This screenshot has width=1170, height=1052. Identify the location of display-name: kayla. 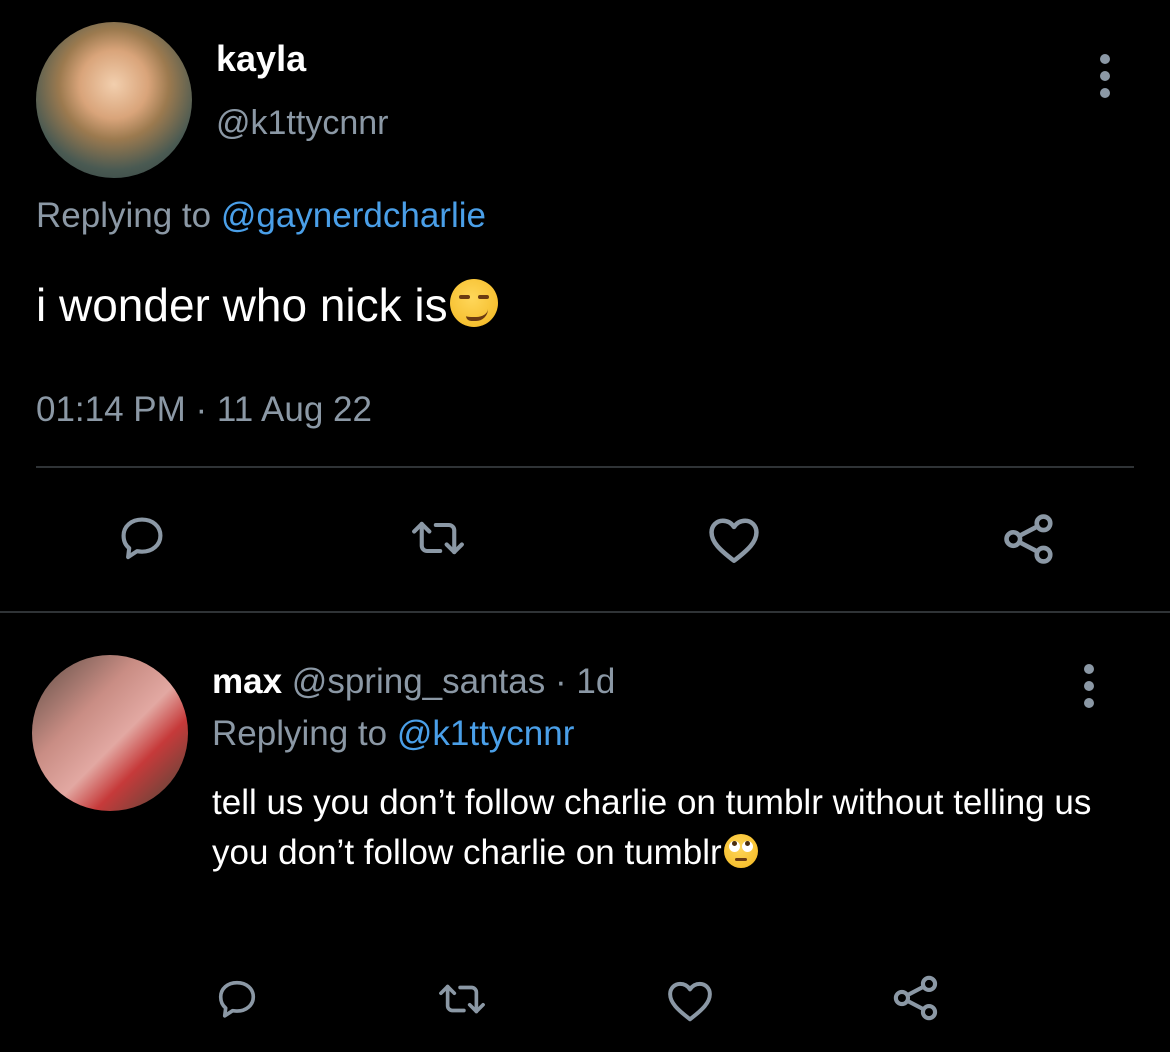
(261, 59).